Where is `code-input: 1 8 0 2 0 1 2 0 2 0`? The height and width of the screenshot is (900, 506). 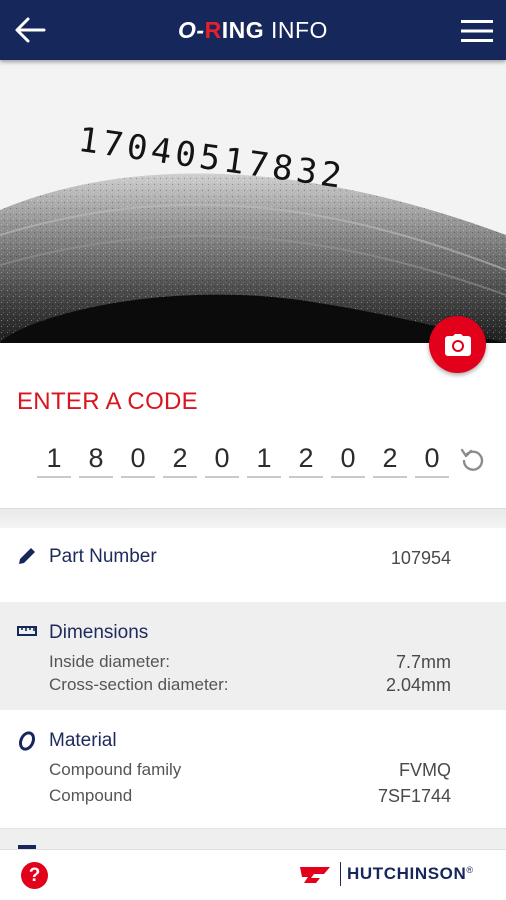 code-input: 1 8 0 2 0 1 2 0 2 0 is located at coordinates (247, 459).